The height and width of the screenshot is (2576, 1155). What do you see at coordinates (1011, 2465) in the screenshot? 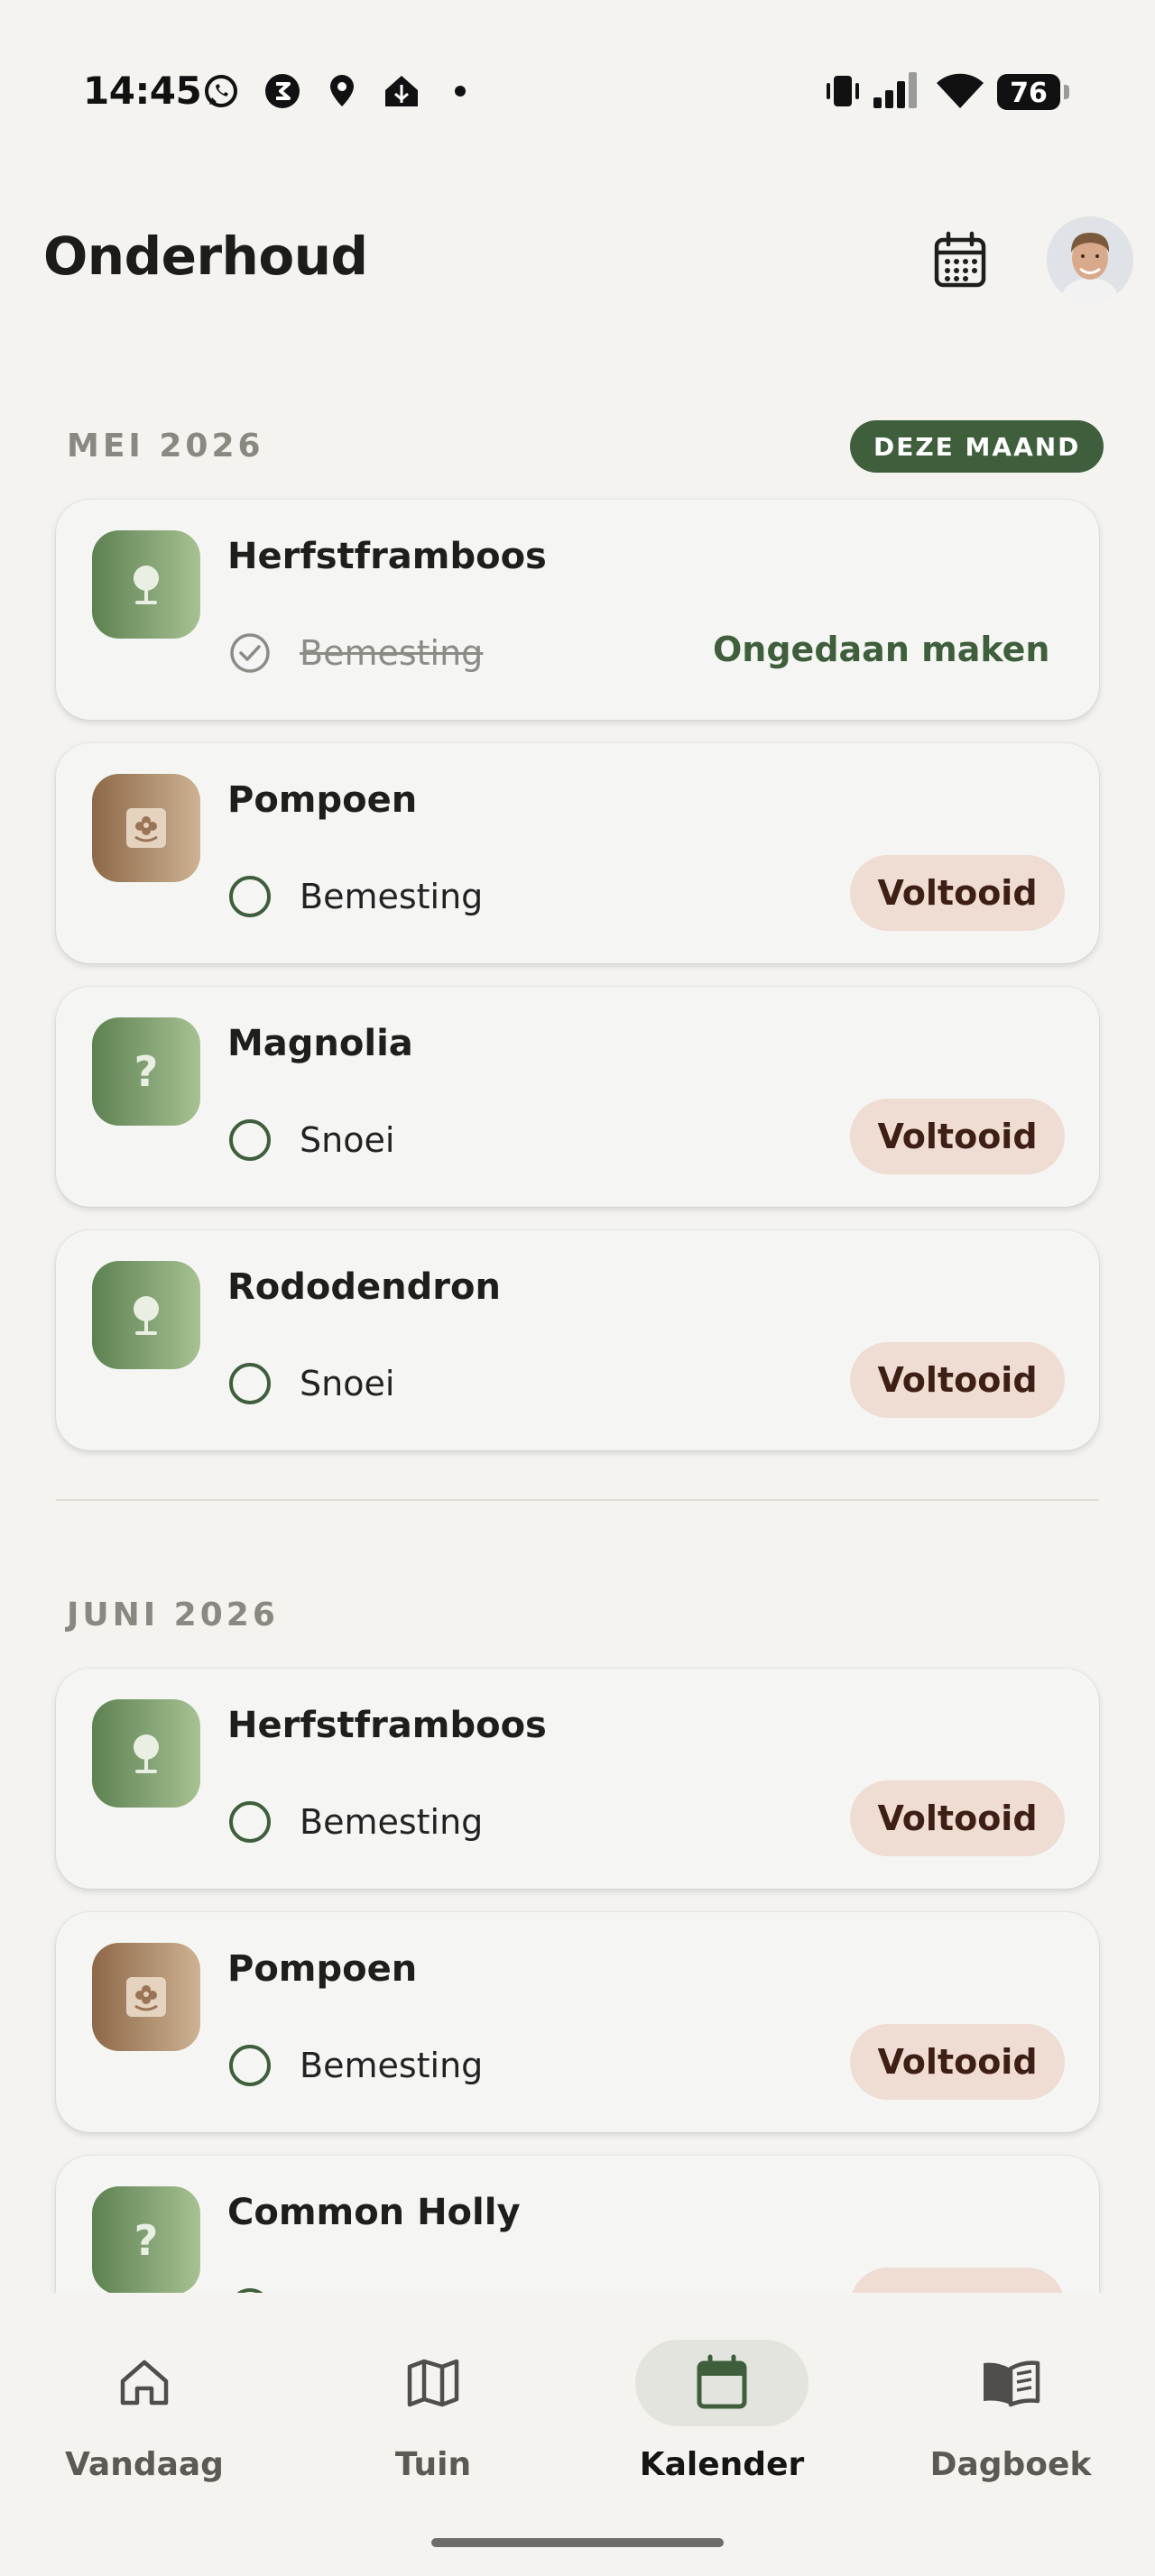
I see `nav-label: Dagboek` at bounding box center [1011, 2465].